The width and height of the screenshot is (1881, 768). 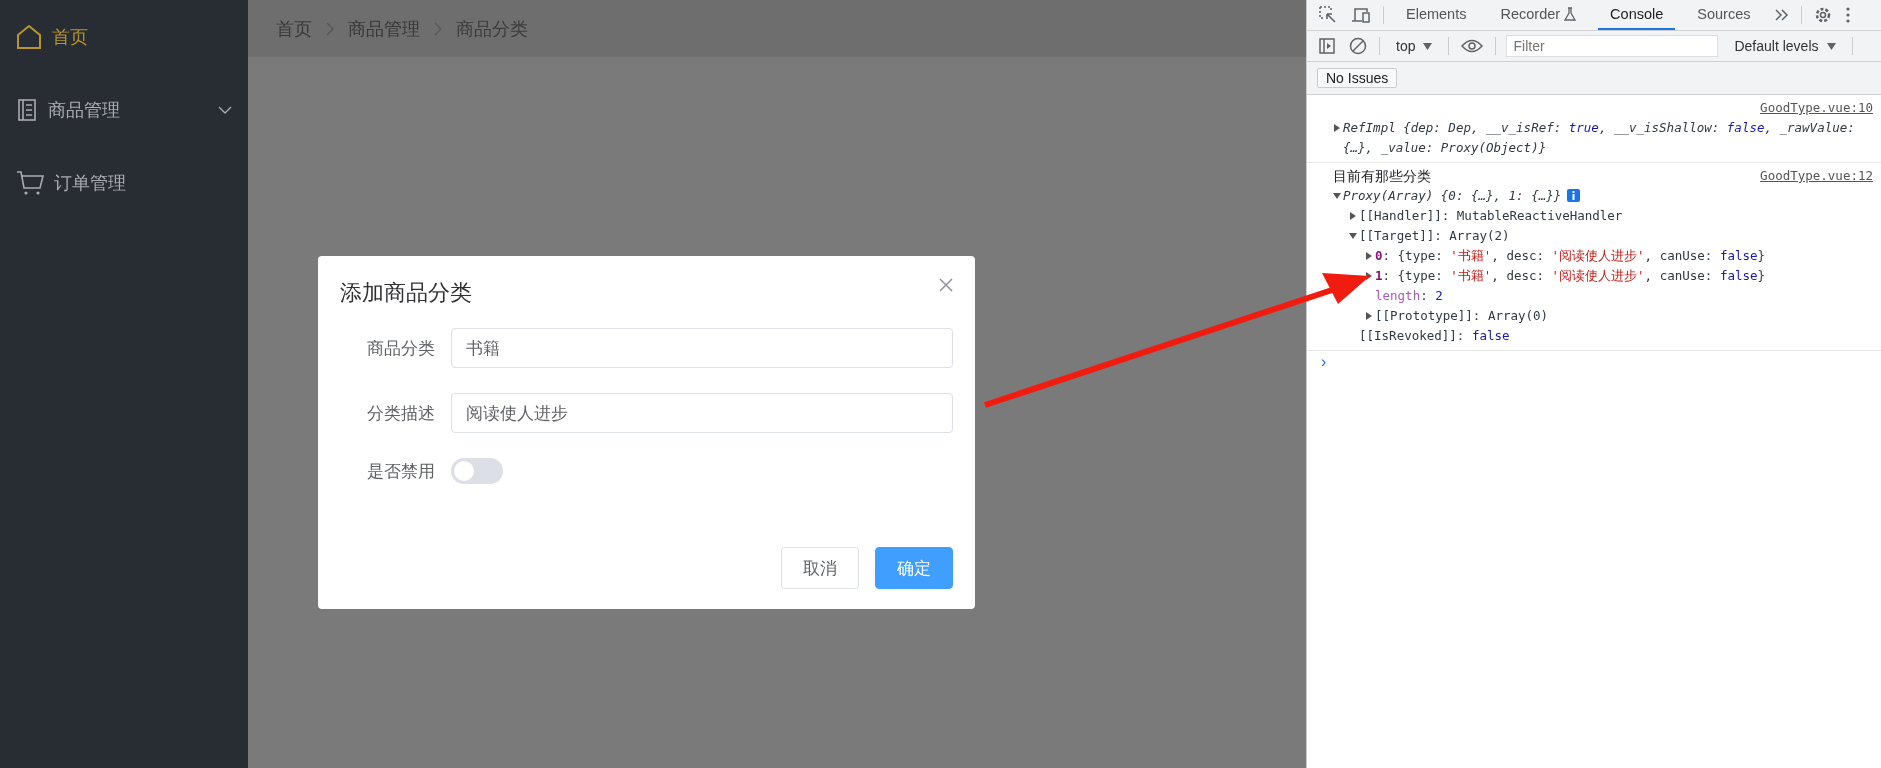 What do you see at coordinates (1538, 15) in the screenshot?
I see `devtools-tab: Recorder` at bounding box center [1538, 15].